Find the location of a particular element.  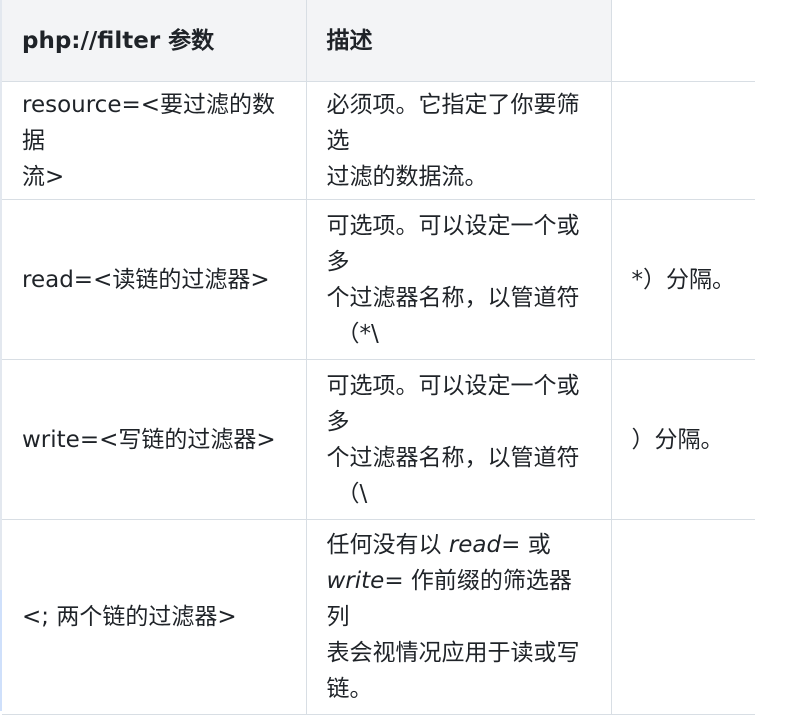

param-cell: <; 两个链的过滤器> is located at coordinates (154, 617).